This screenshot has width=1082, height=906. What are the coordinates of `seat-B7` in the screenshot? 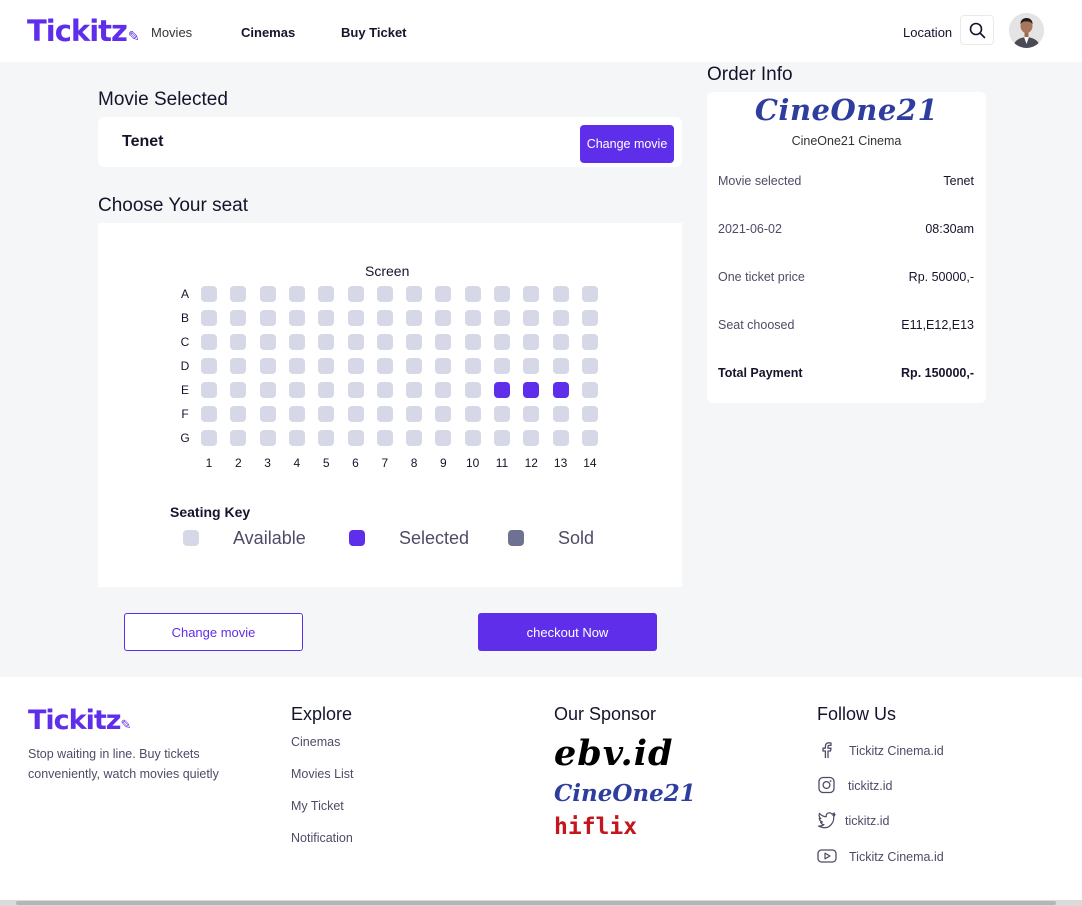 It's located at (384, 318).